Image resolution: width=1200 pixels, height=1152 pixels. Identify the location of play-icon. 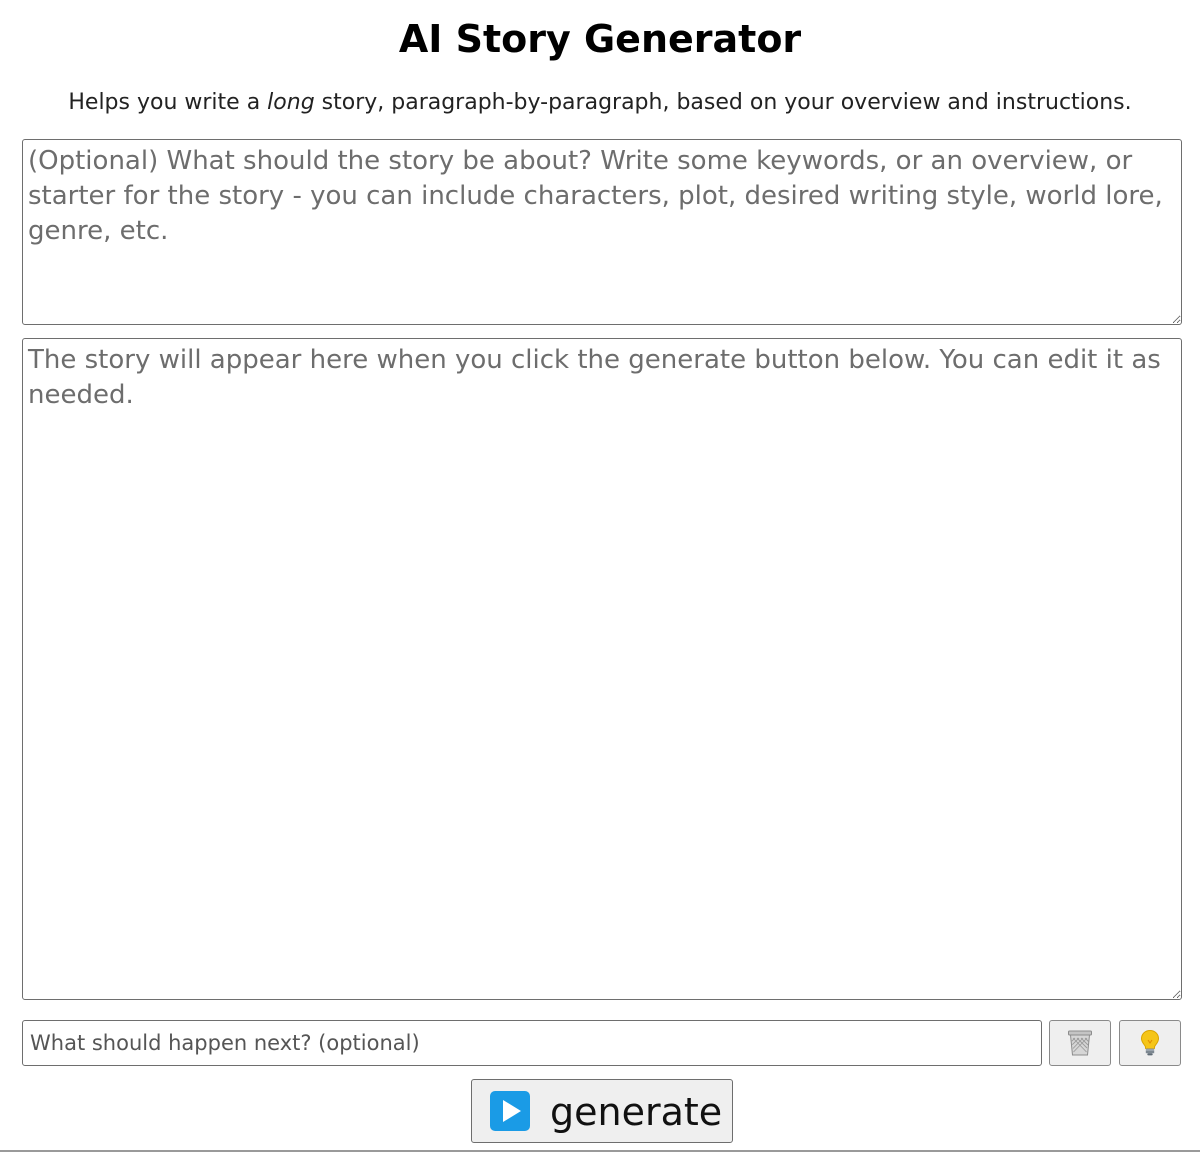
(510, 1111).